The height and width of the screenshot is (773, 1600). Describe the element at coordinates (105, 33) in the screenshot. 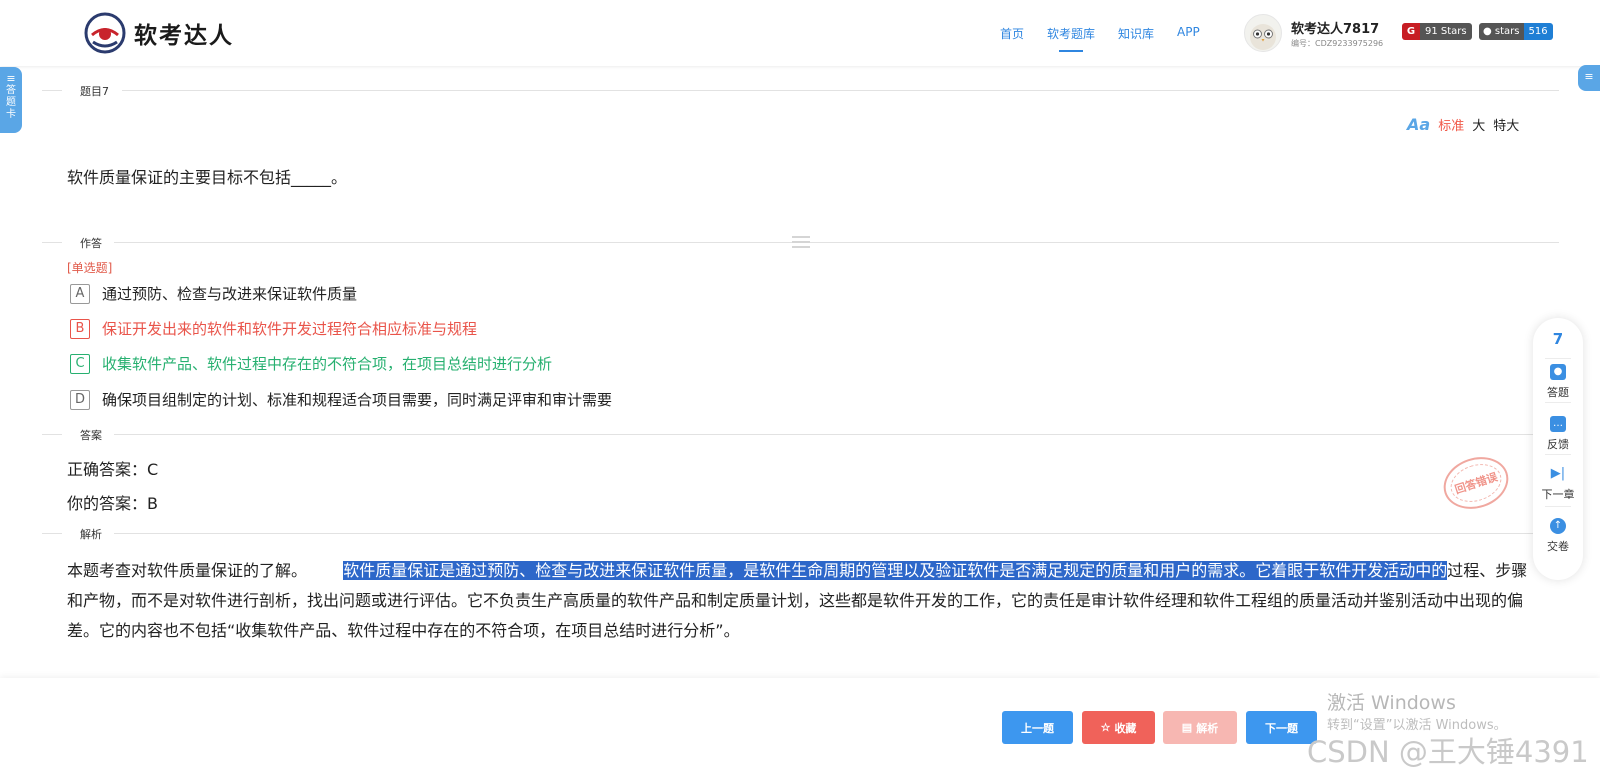

I see `logo-mark-icon` at that location.